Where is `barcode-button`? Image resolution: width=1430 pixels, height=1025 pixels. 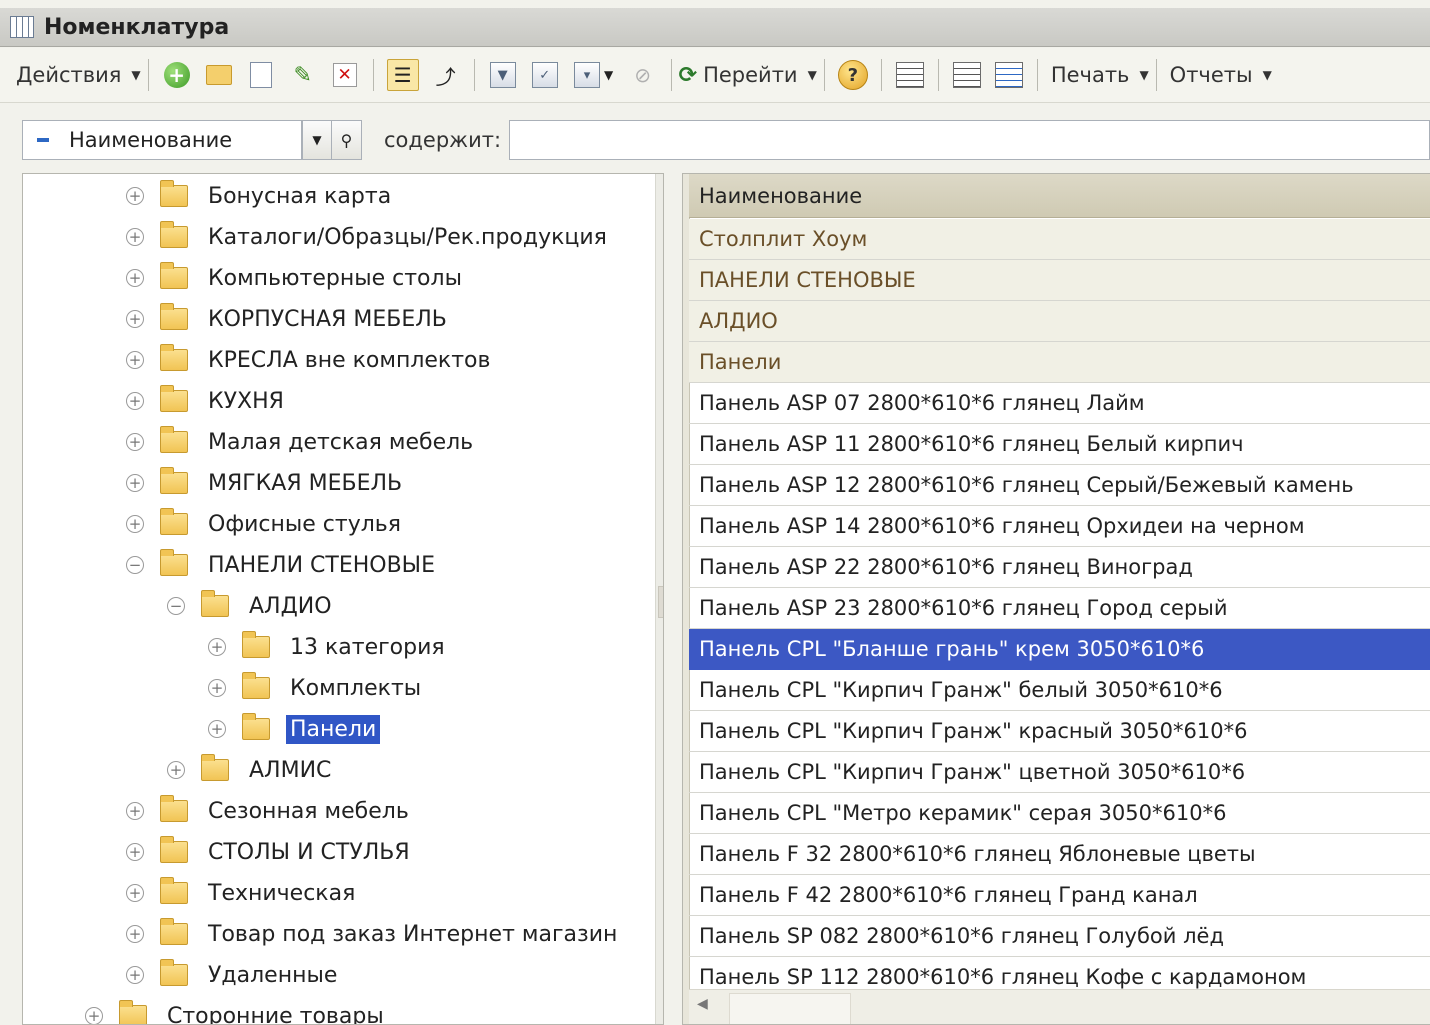 barcode-button is located at coordinates (910, 75).